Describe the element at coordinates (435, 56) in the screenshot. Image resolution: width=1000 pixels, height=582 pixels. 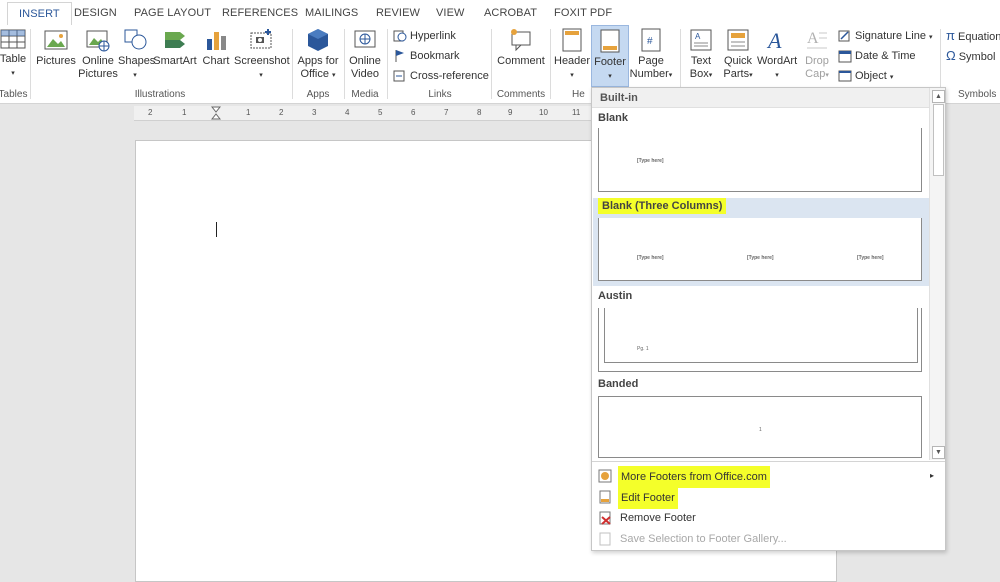
I see `bookmark-label: Bookmark` at that location.